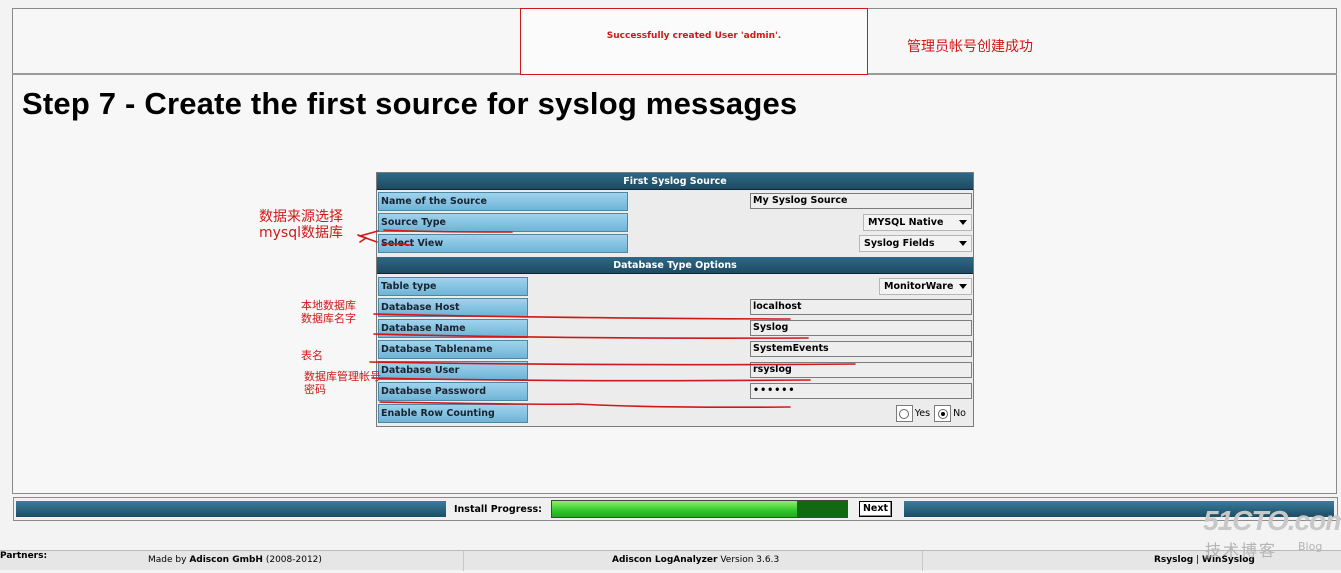  I want to click on annotation-db-user: 数据库管理帐号 密码, so click(342, 383).